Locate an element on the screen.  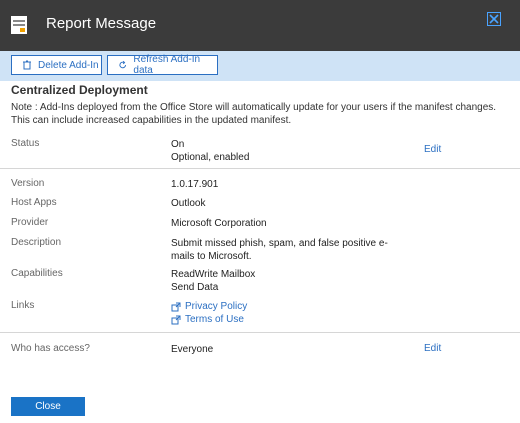
host-apps-label: Host Apps is located at coordinates (34, 202).